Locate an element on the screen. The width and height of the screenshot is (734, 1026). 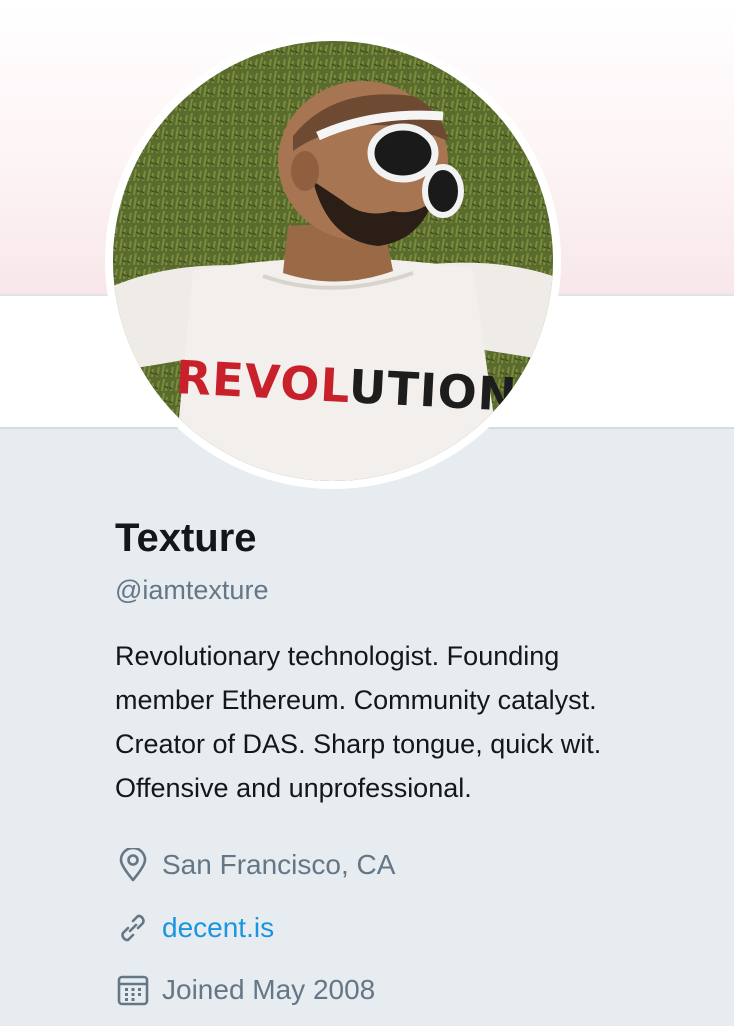
link-icon is located at coordinates (133, 928).